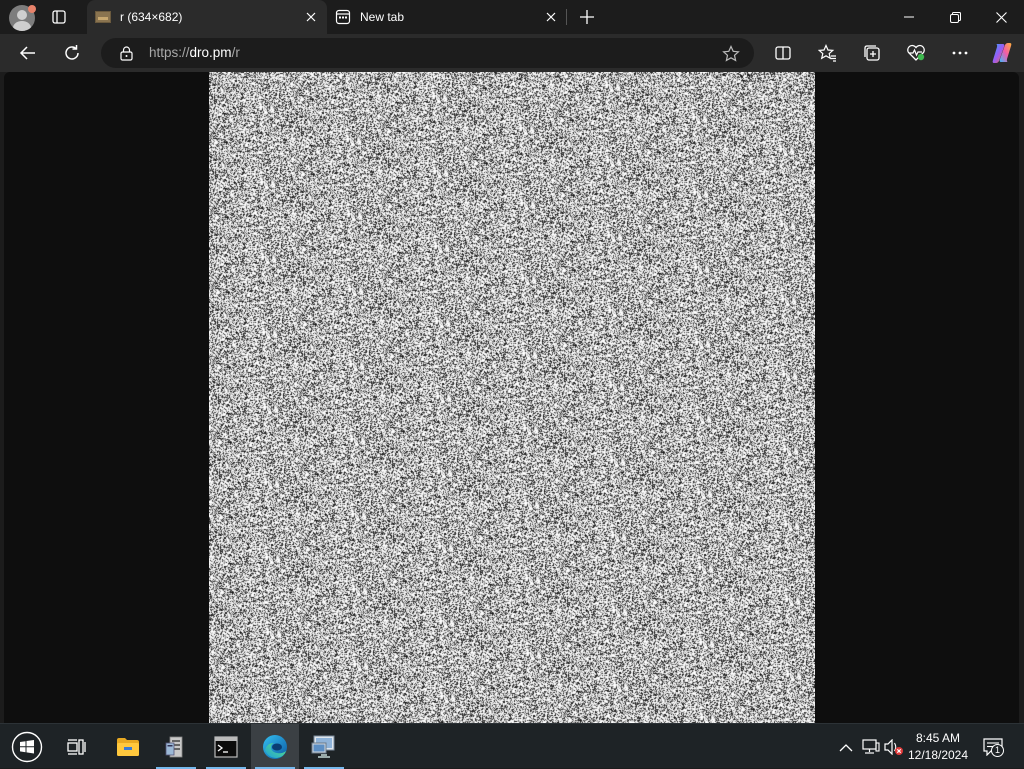  I want to click on close-window-button, so click(1001, 17).